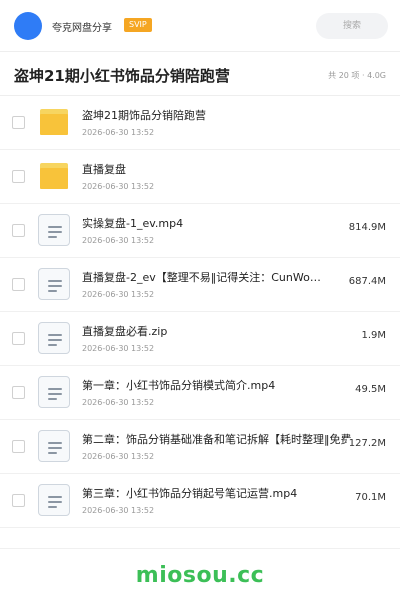 This screenshot has width=400, height=600. I want to click on file-name: 实操复盘-1_ev.mp4, so click(133, 223).